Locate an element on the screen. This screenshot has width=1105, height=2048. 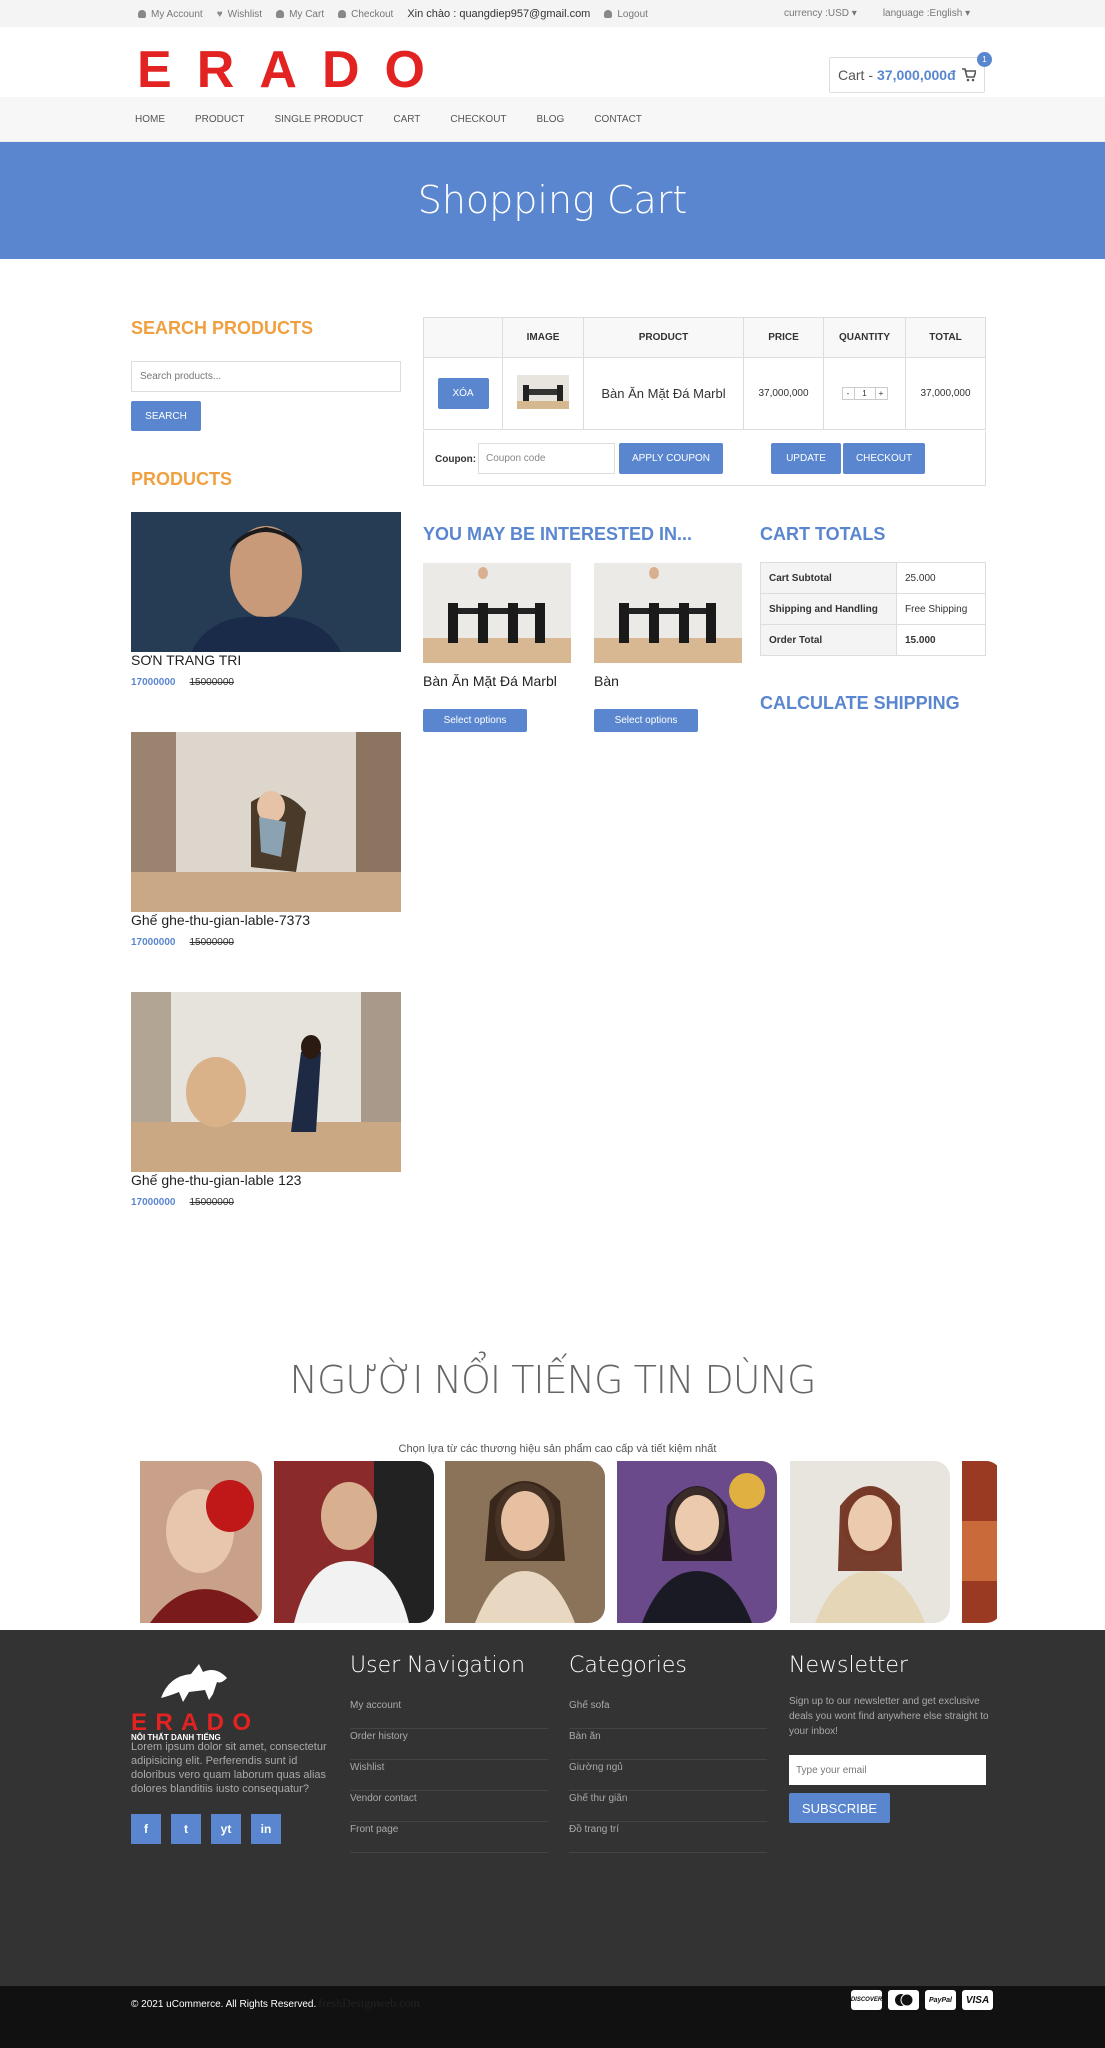
newsletter-heading: Newsletter is located at coordinates (848, 1665).